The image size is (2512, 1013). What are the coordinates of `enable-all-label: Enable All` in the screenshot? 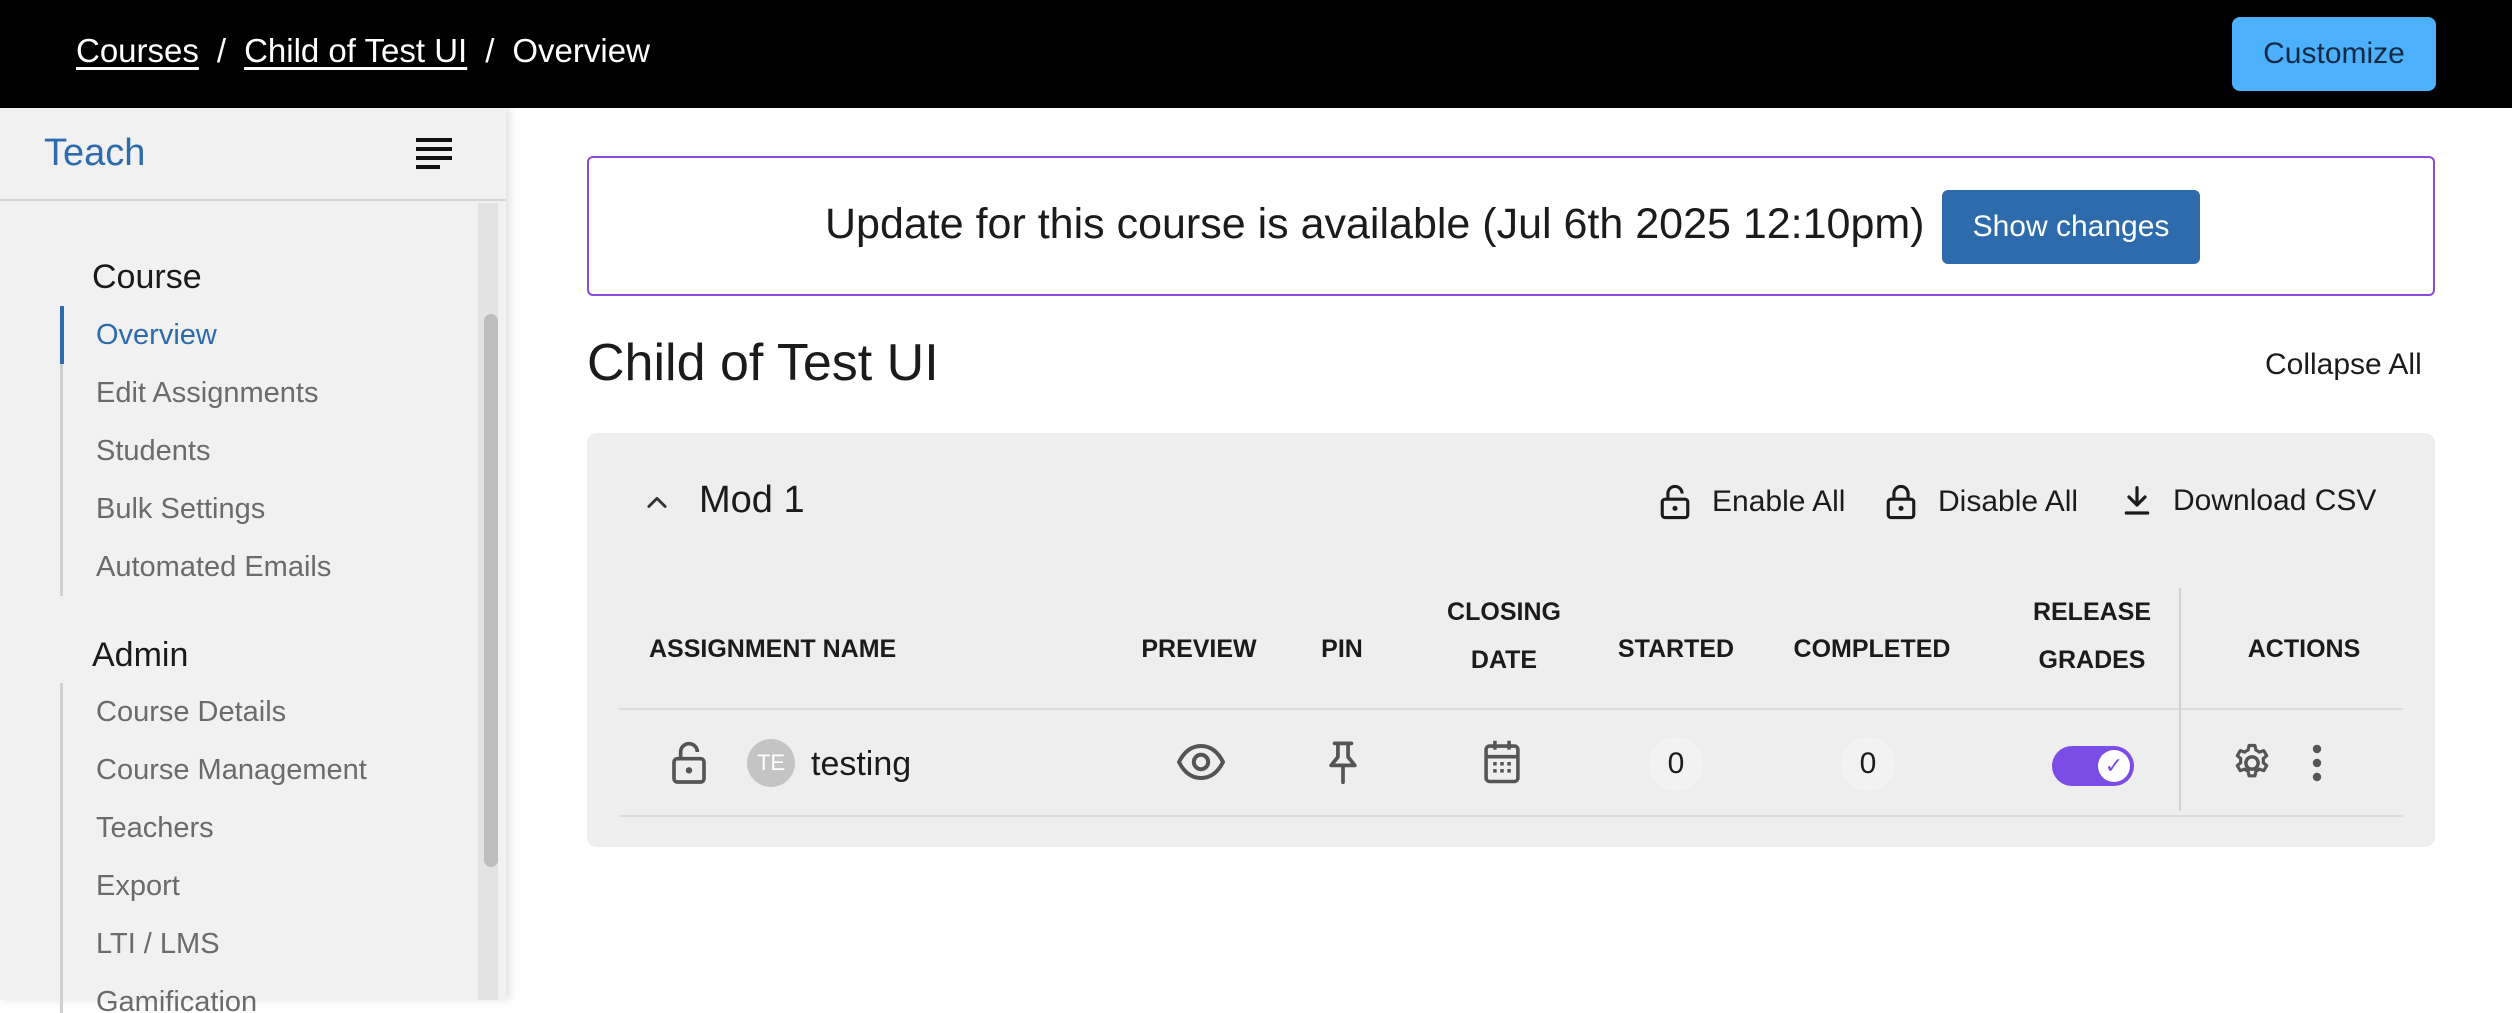 It's located at (1779, 501).